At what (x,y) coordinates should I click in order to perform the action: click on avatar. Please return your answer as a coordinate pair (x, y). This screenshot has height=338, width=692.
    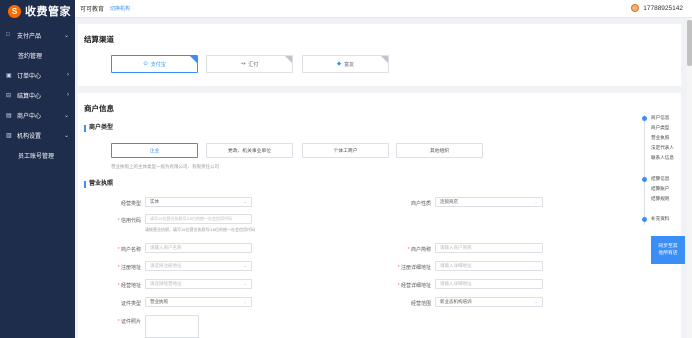
    Looking at the image, I should click on (635, 8).